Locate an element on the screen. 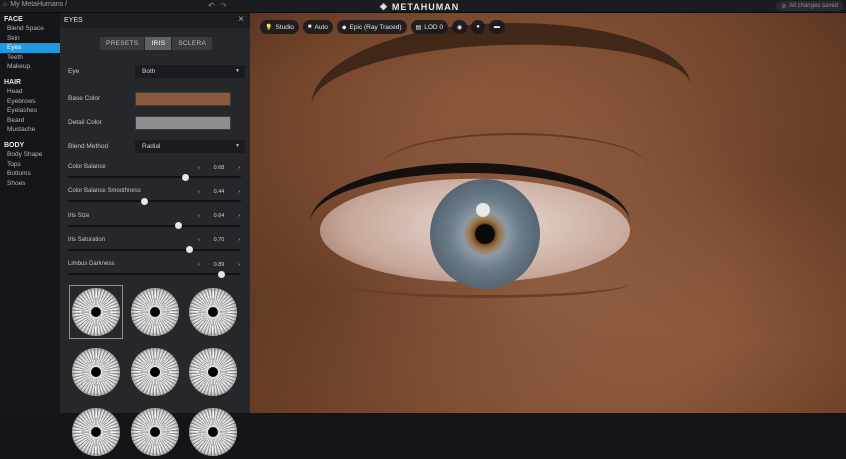 The width and height of the screenshot is (846, 459). viewport-auto-button: ■ Auto is located at coordinates (317, 27).